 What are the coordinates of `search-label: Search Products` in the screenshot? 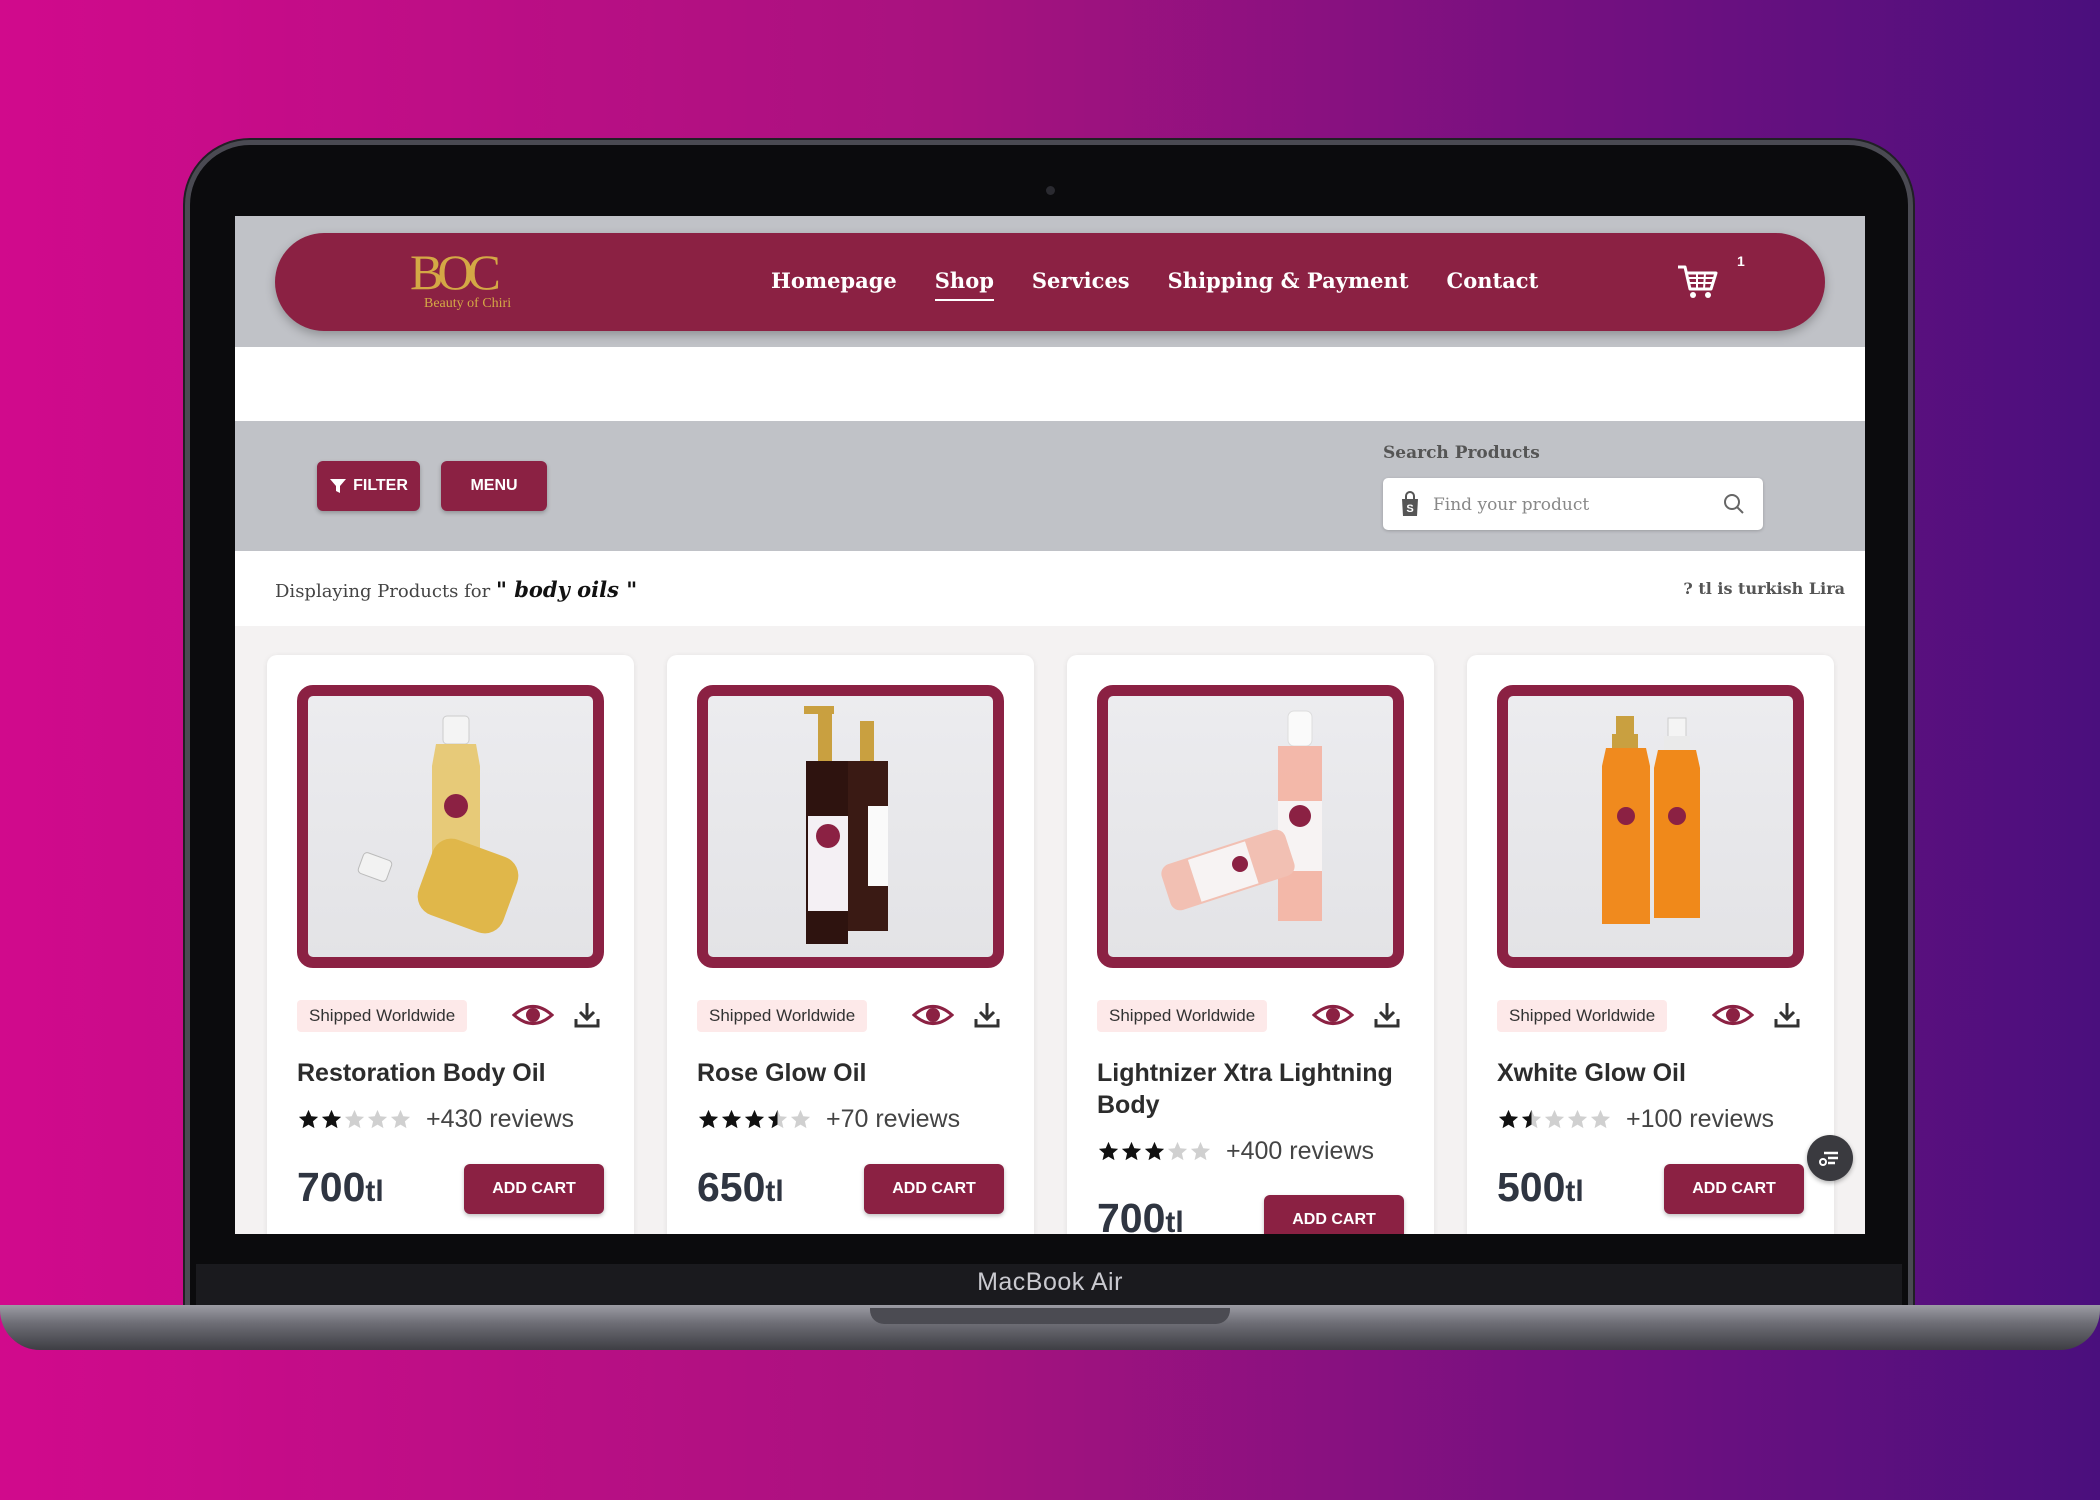 It's located at (1461, 453).